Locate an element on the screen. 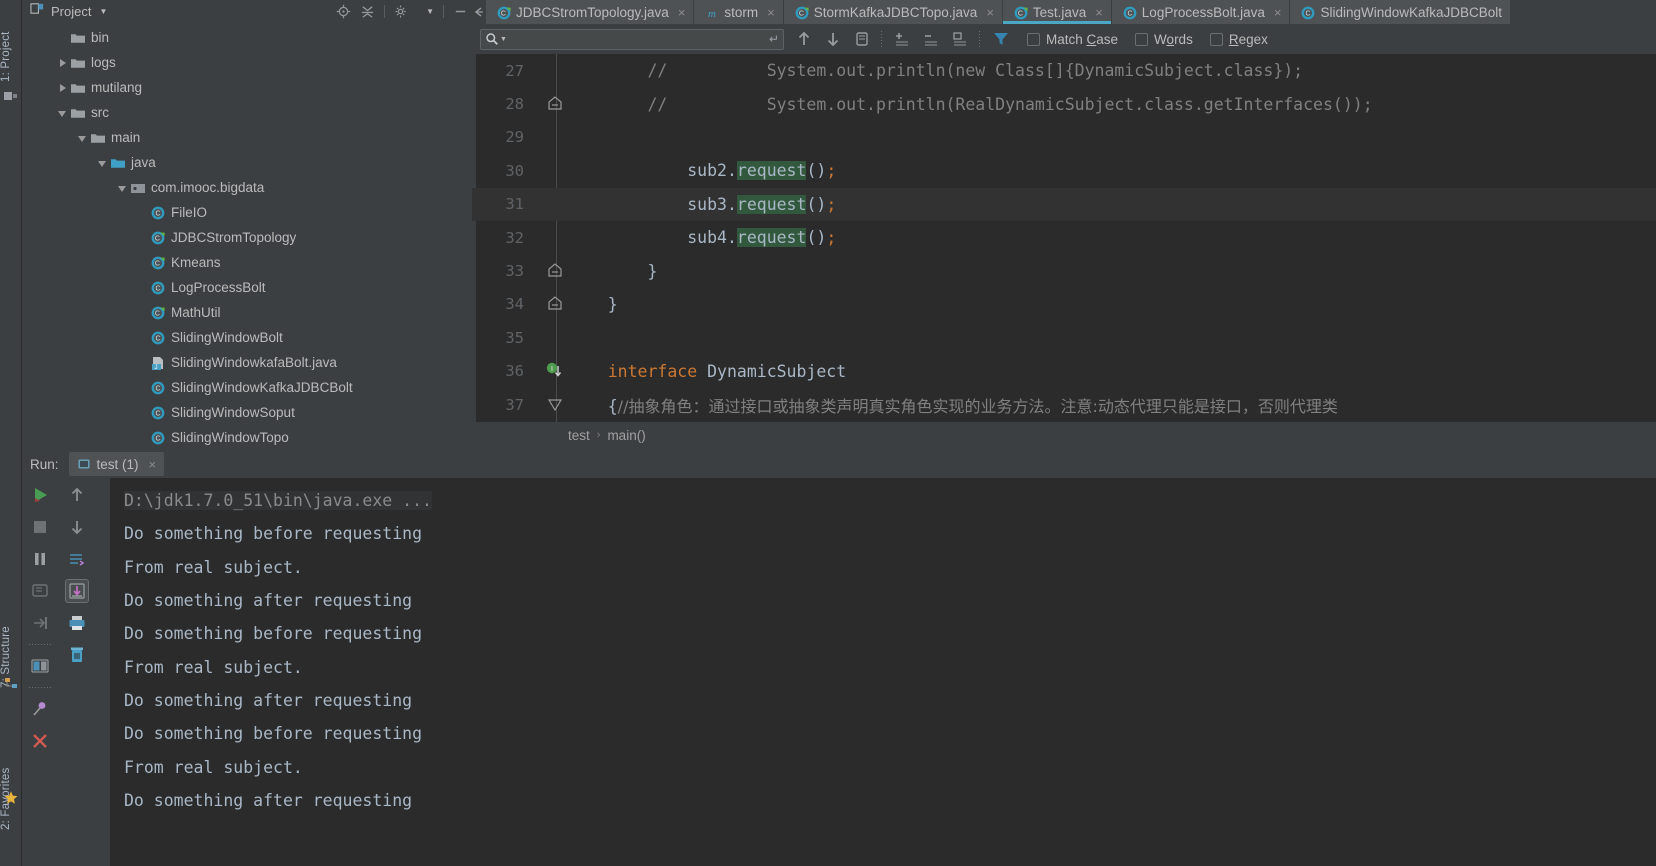 Image resolution: width=1656 pixels, height=866 pixels. tree-item-mathutil: C MathUtil is located at coordinates (247, 312).